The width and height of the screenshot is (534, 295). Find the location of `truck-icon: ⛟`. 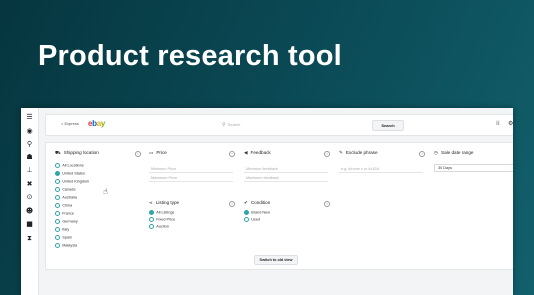

truck-icon: ⛟ is located at coordinates (58, 153).